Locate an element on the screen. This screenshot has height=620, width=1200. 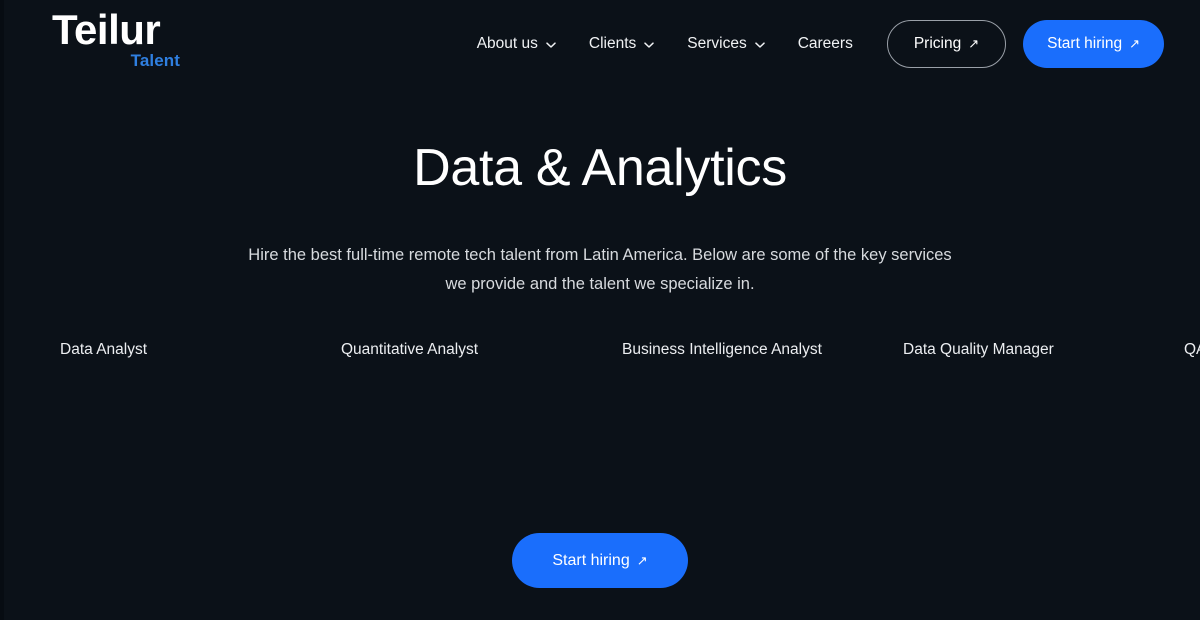
start-hiring-button-cta: Start hiring ↗ is located at coordinates (600, 560).